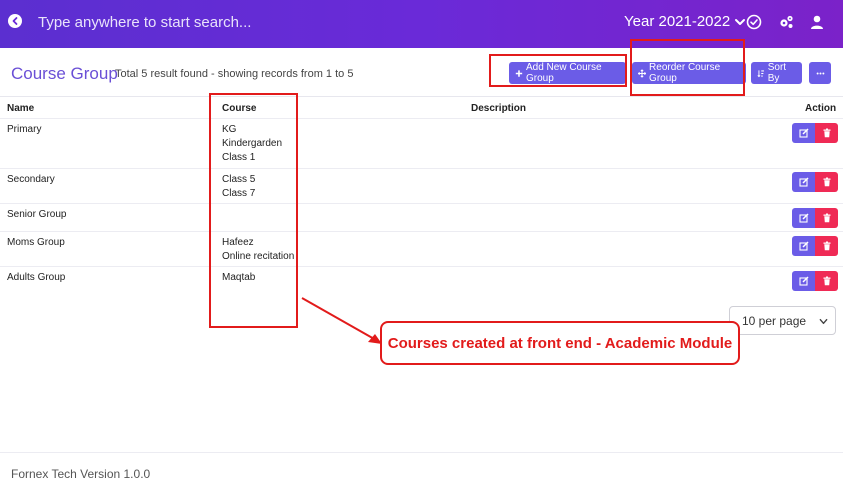 The image size is (843, 494). I want to click on chevron-down-icon, so click(823, 321).